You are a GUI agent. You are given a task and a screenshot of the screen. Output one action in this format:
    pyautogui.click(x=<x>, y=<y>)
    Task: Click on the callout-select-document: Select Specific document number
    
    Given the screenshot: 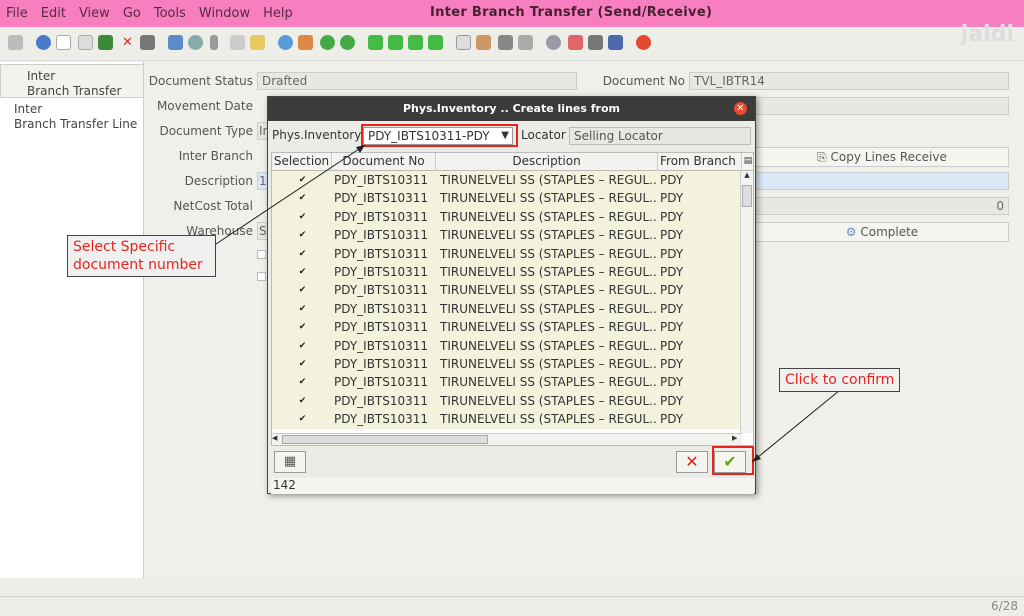 What is the action you would take?
    pyautogui.click(x=141, y=256)
    